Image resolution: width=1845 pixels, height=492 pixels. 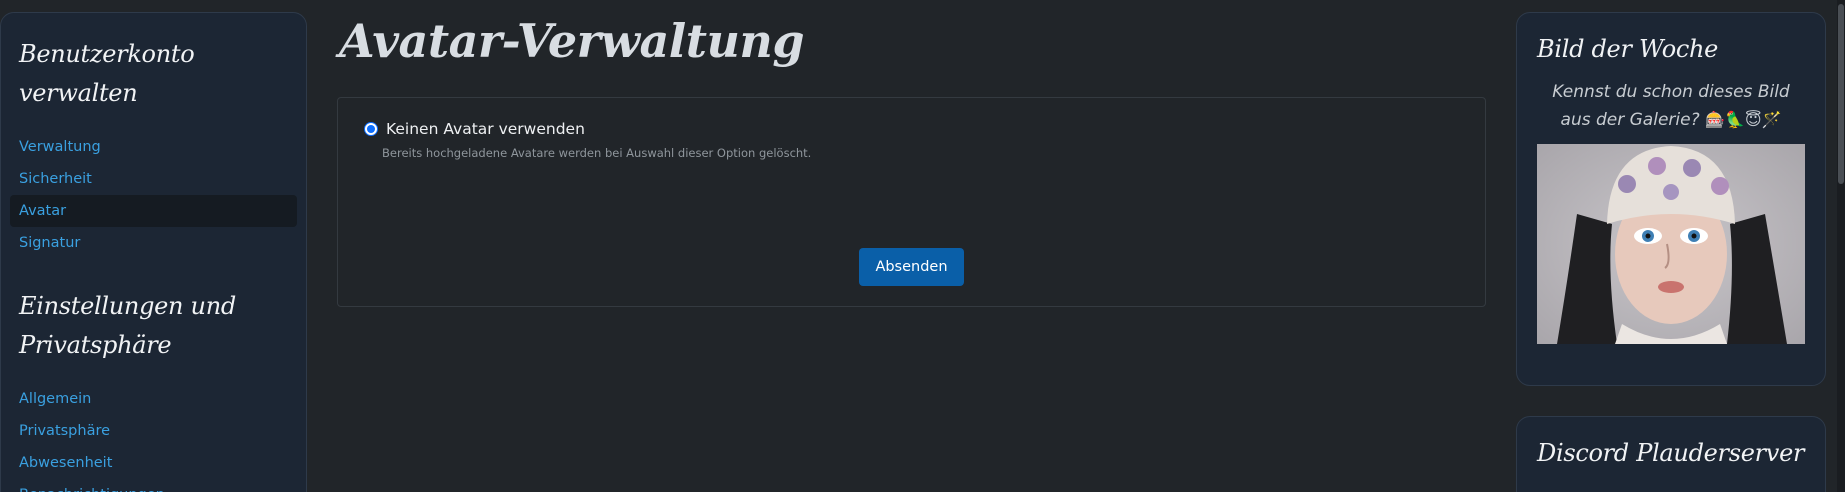 What do you see at coordinates (911, 267) in the screenshot?
I see `submit-button: Absenden` at bounding box center [911, 267].